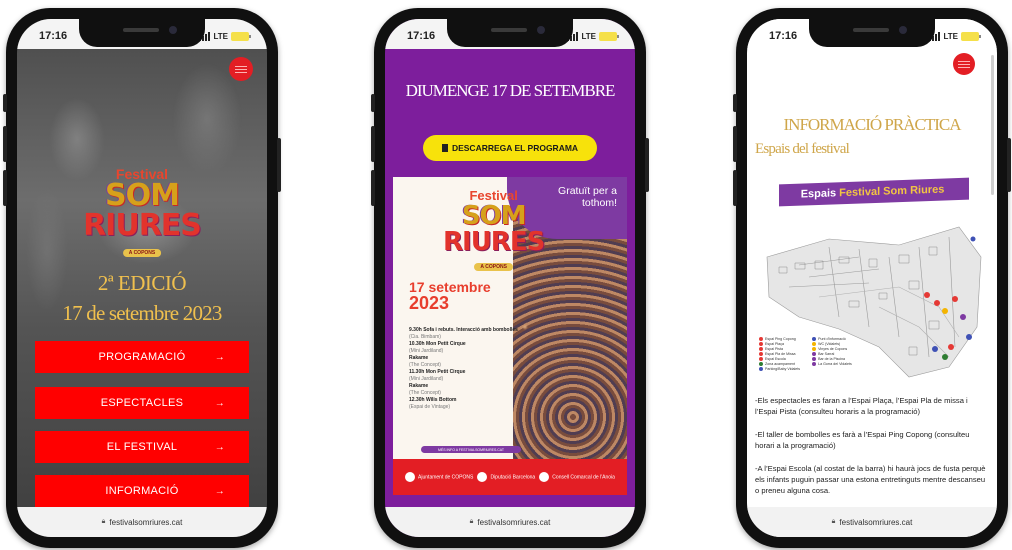  Describe the element at coordinates (437, 347) in the screenshot. I see `schedule-item: 10.30h Mon Petit Cirque (Mini Jardiland)` at that location.